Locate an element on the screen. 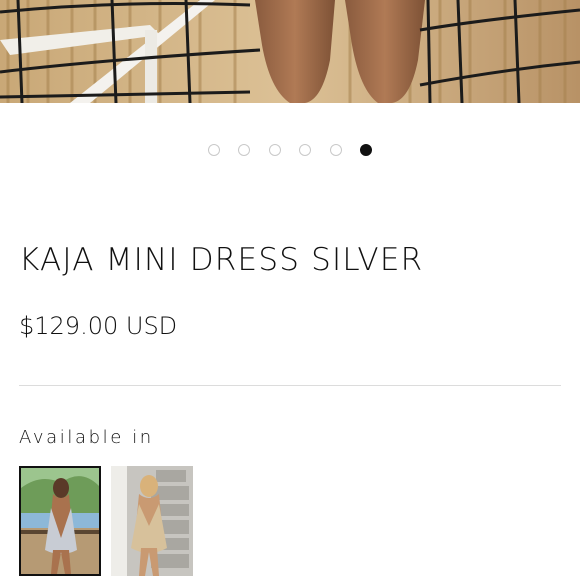 This screenshot has width=580, height=580. variant-silver-thumbnail is located at coordinates (60, 521).